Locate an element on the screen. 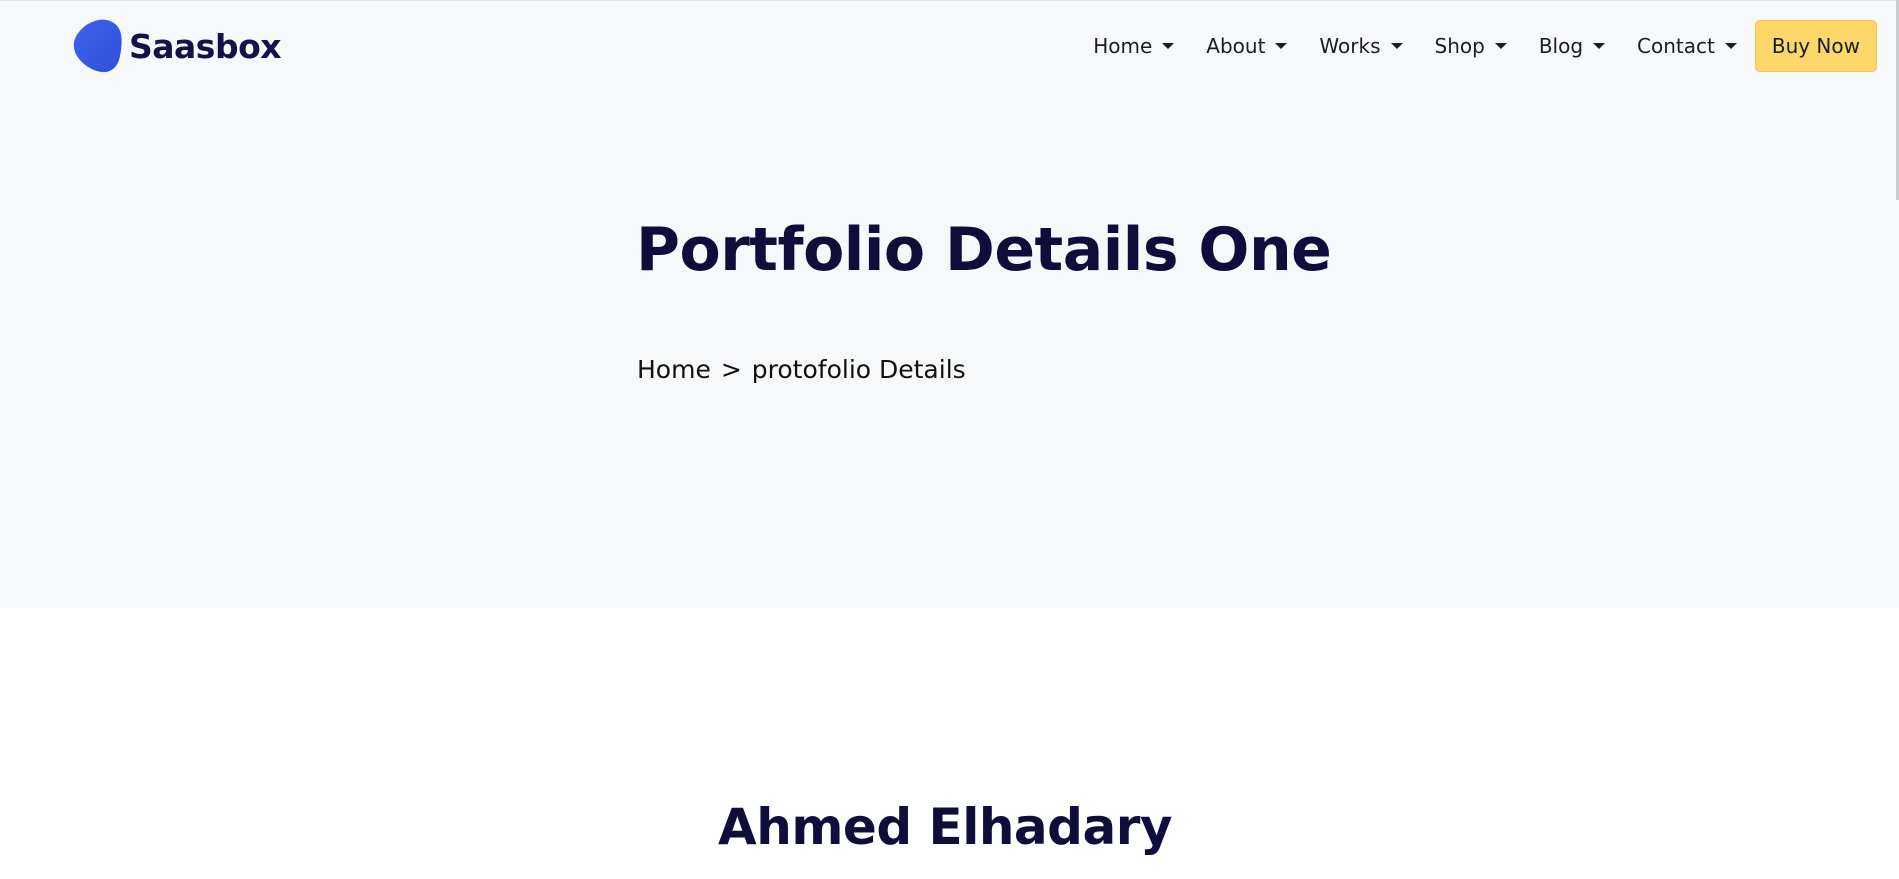 The width and height of the screenshot is (1899, 879). breadcrumb: Home > protofolio Details is located at coordinates (801, 369).